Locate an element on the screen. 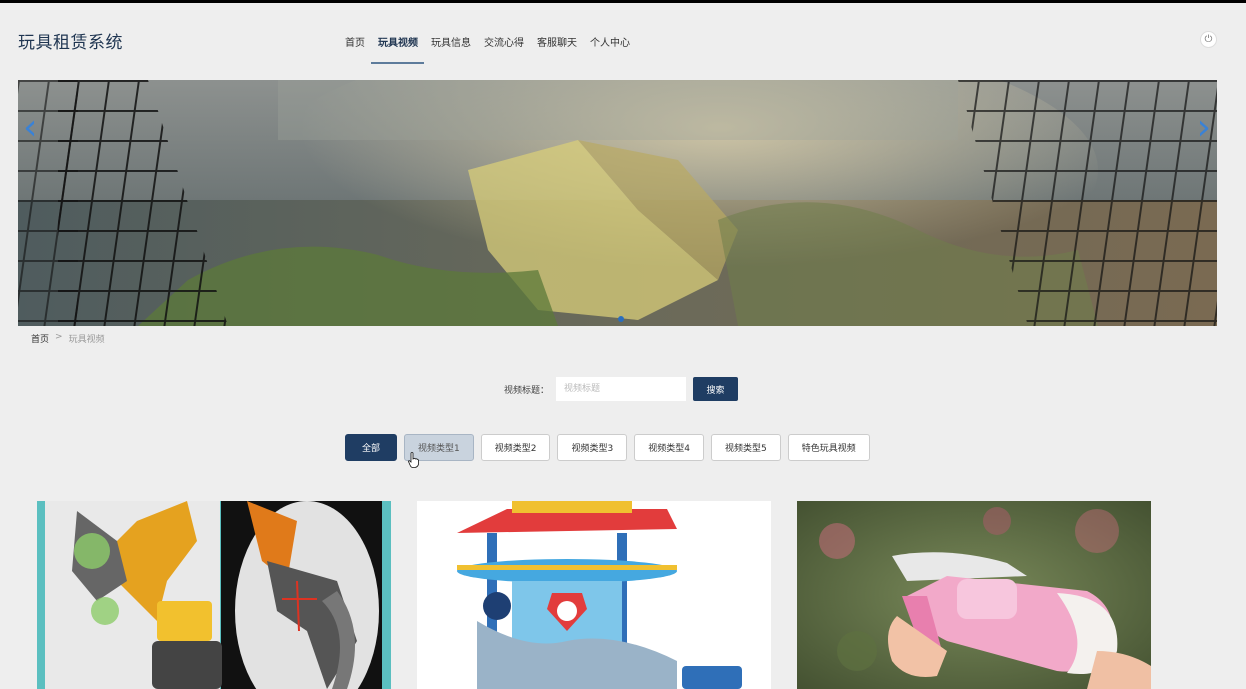  category-filter: 全部 视频类型1 视频类型2 视频类型3 视频类型4 视频类型5 特色玩具视频 is located at coordinates (607, 447).